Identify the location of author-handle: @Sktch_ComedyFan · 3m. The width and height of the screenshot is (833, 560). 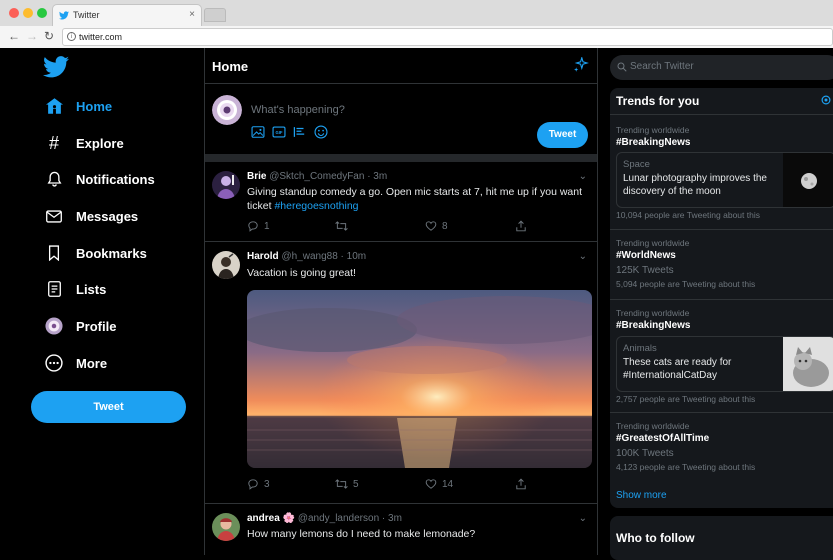
(328, 176).